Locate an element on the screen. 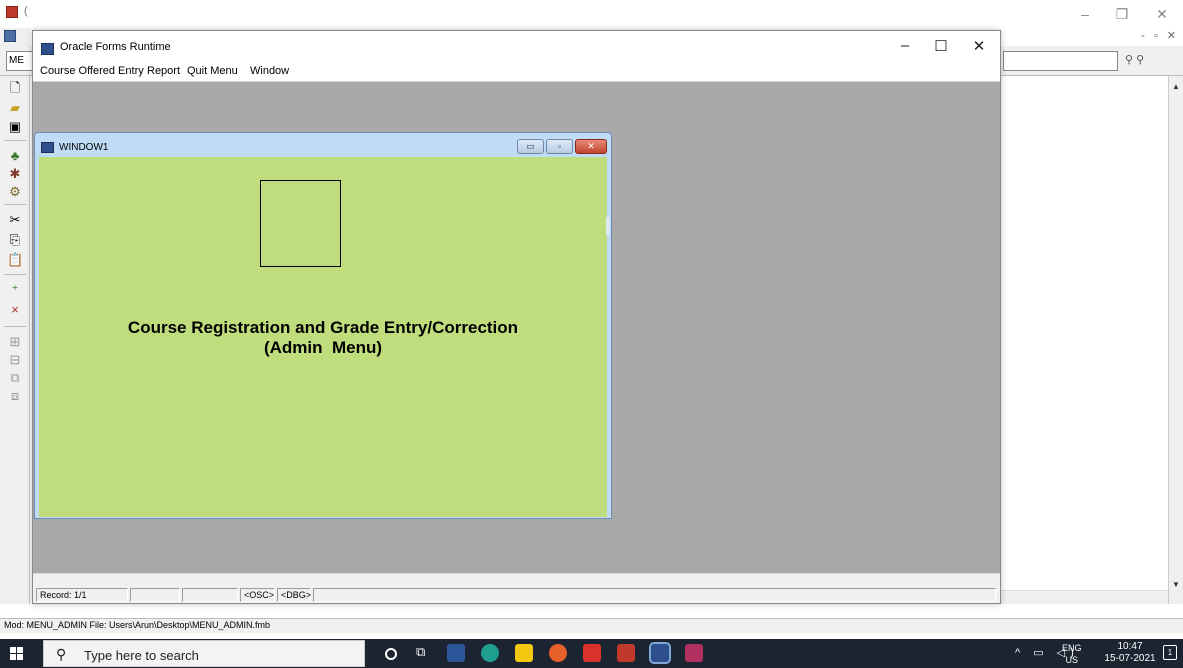 This screenshot has height=668, width=1183. clock-date: 15-07-2021 is located at coordinates (1130, 658).